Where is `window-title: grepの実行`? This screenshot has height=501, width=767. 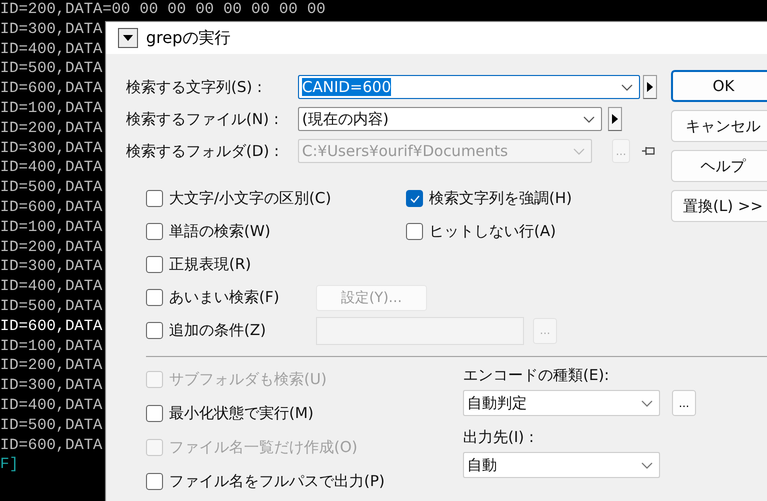 window-title: grepの実行 is located at coordinates (188, 38).